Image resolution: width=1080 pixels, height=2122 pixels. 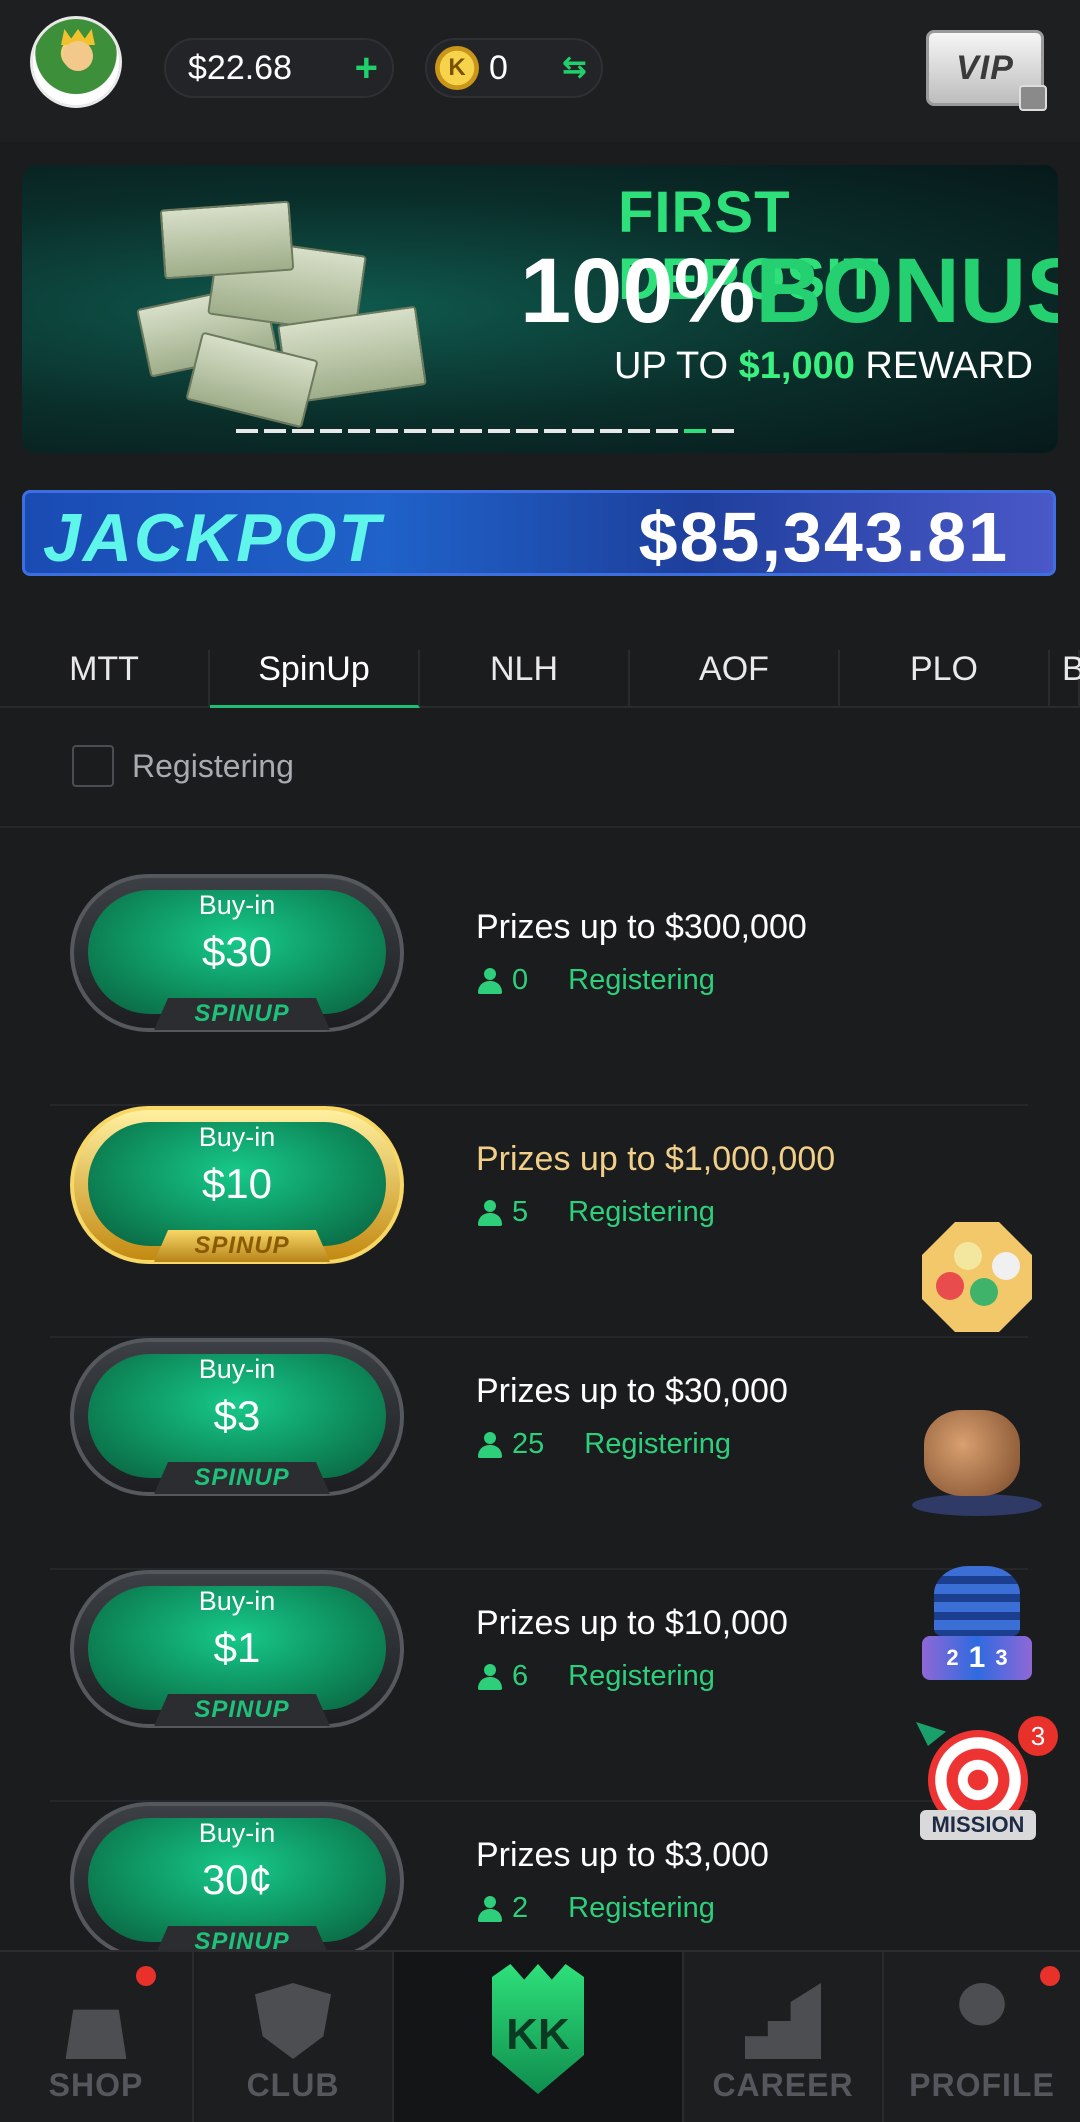 I want to click on shop-bag-icon, so click(x=96, y=2034).